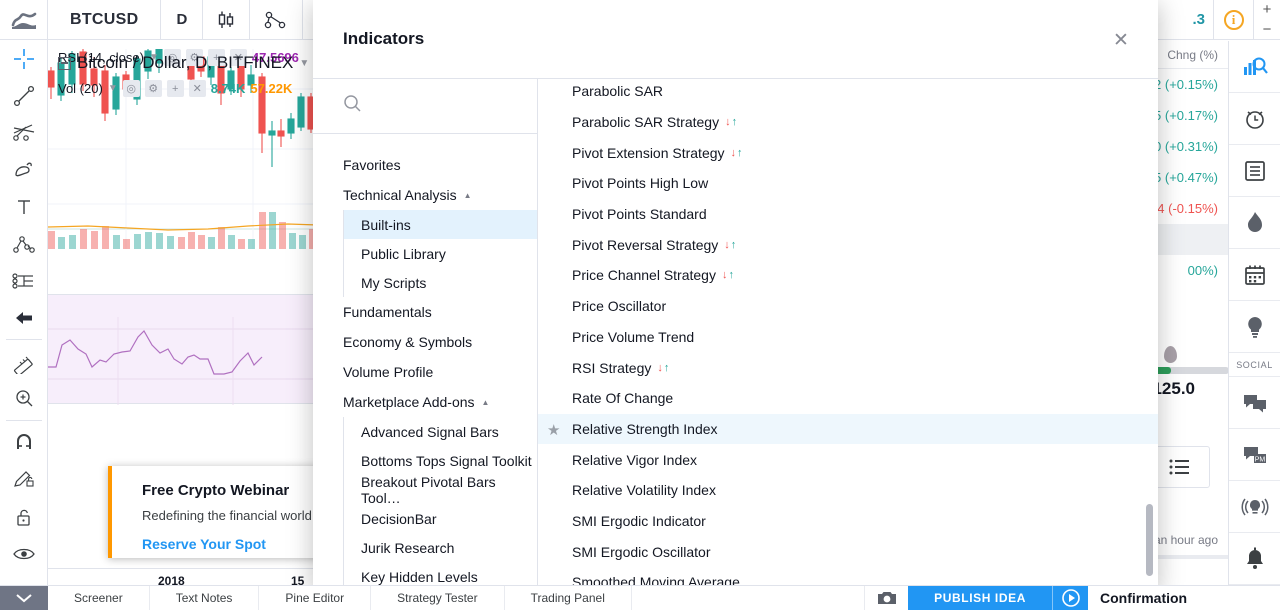 This screenshot has height=610, width=1280. What do you see at coordinates (1254, 559) in the screenshot?
I see `notifications-icon` at bounding box center [1254, 559].